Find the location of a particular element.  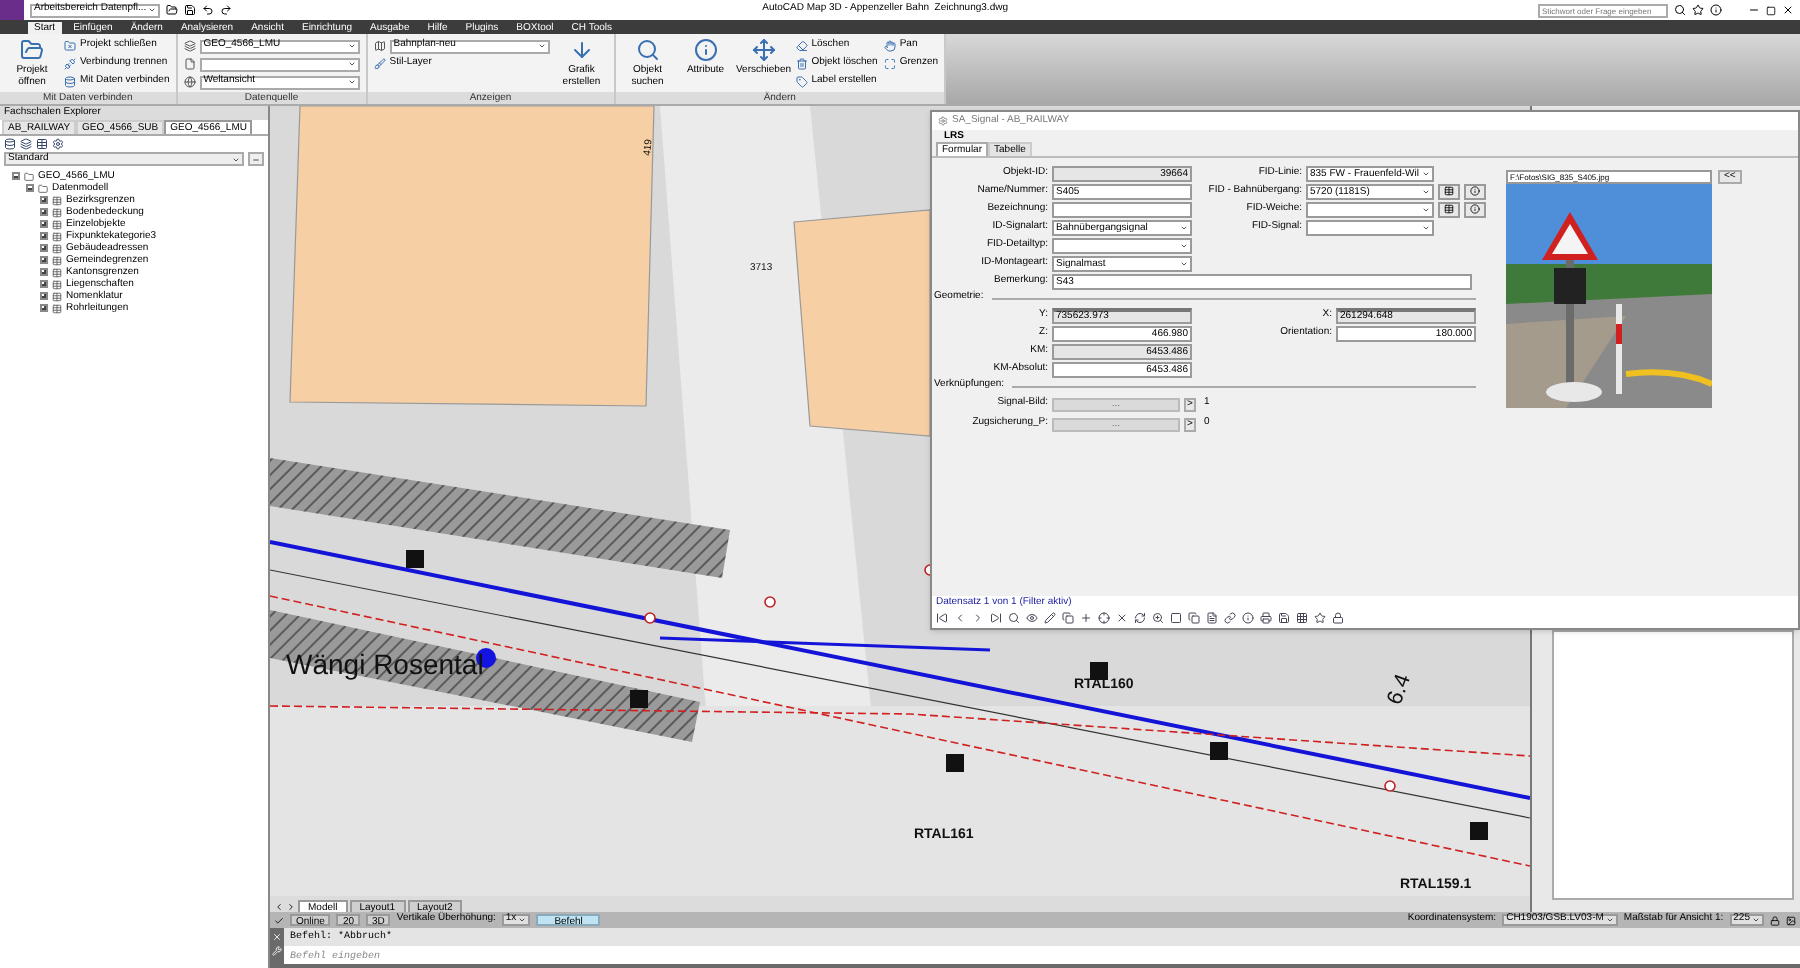

pencil-icon is located at coordinates (1050, 618).